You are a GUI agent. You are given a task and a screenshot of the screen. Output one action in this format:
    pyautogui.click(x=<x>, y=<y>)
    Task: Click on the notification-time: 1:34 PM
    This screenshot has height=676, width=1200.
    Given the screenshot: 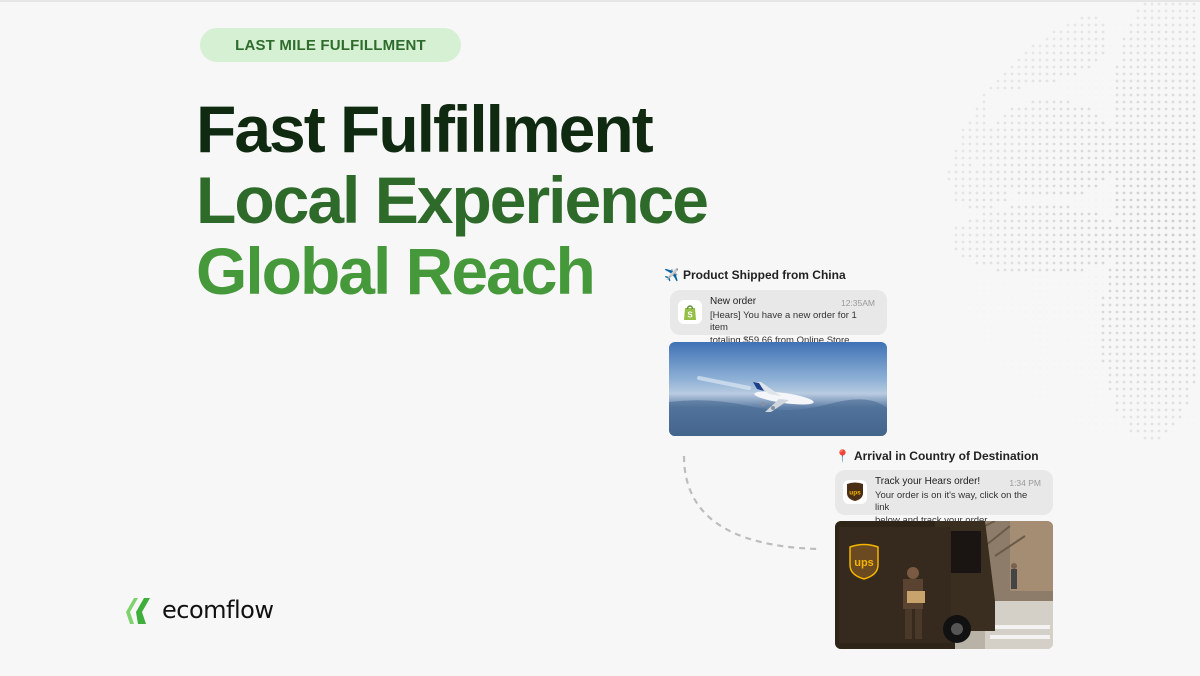 What is the action you would take?
    pyautogui.click(x=1025, y=483)
    